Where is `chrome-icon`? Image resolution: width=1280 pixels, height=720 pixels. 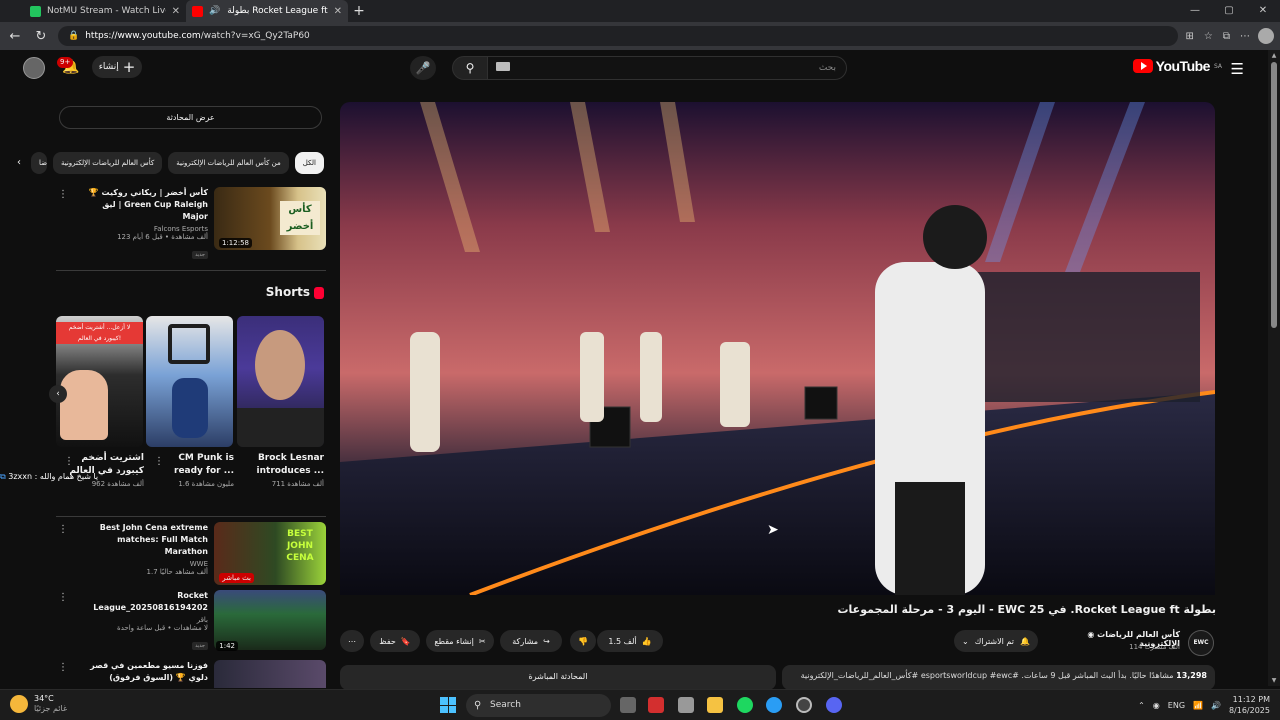 chrome-icon is located at coordinates (804, 705).